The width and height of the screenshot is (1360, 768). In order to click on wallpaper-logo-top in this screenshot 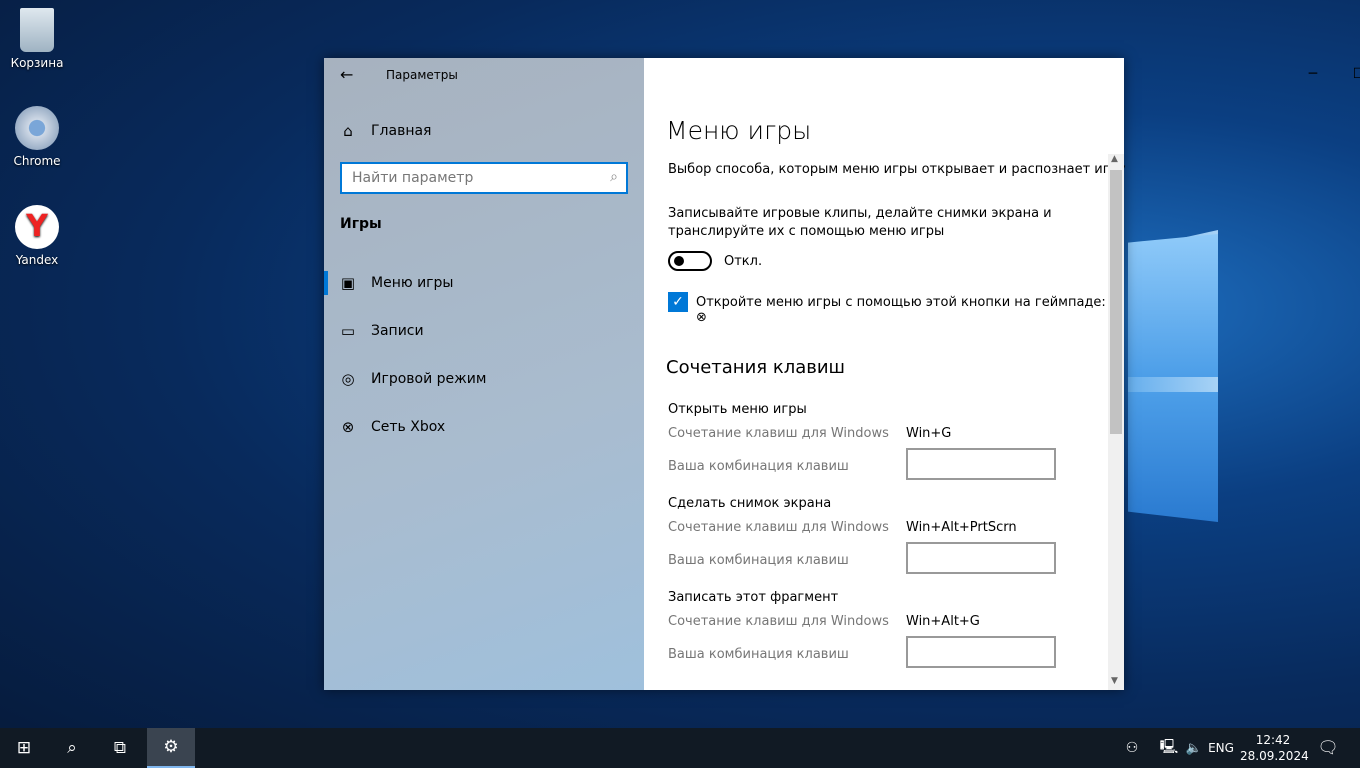, I will do `click(1173, 305)`.